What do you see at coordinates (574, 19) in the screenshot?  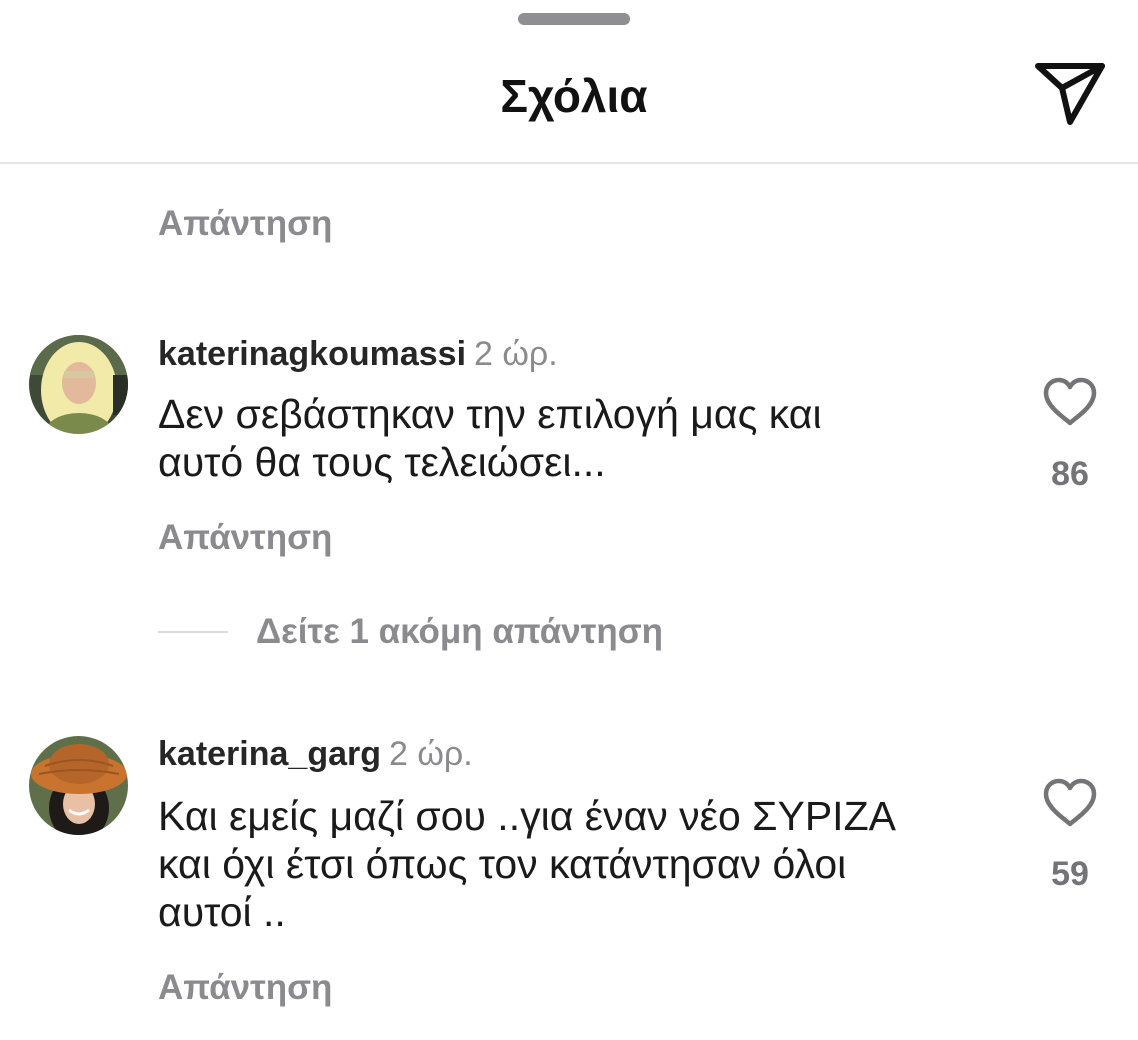 I see `drag-handle` at bounding box center [574, 19].